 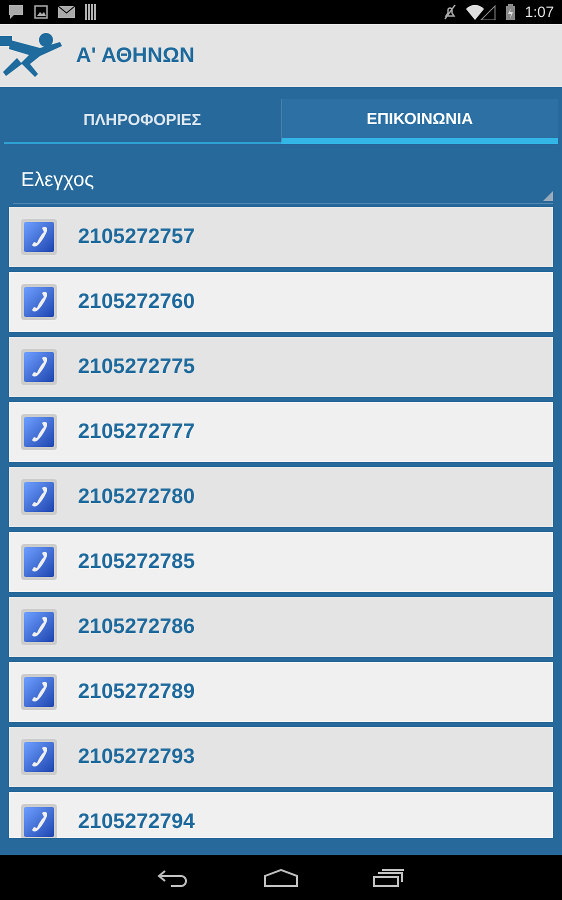 What do you see at coordinates (283, 181) in the screenshot?
I see `category-dropdown: Ελεγχος` at bounding box center [283, 181].